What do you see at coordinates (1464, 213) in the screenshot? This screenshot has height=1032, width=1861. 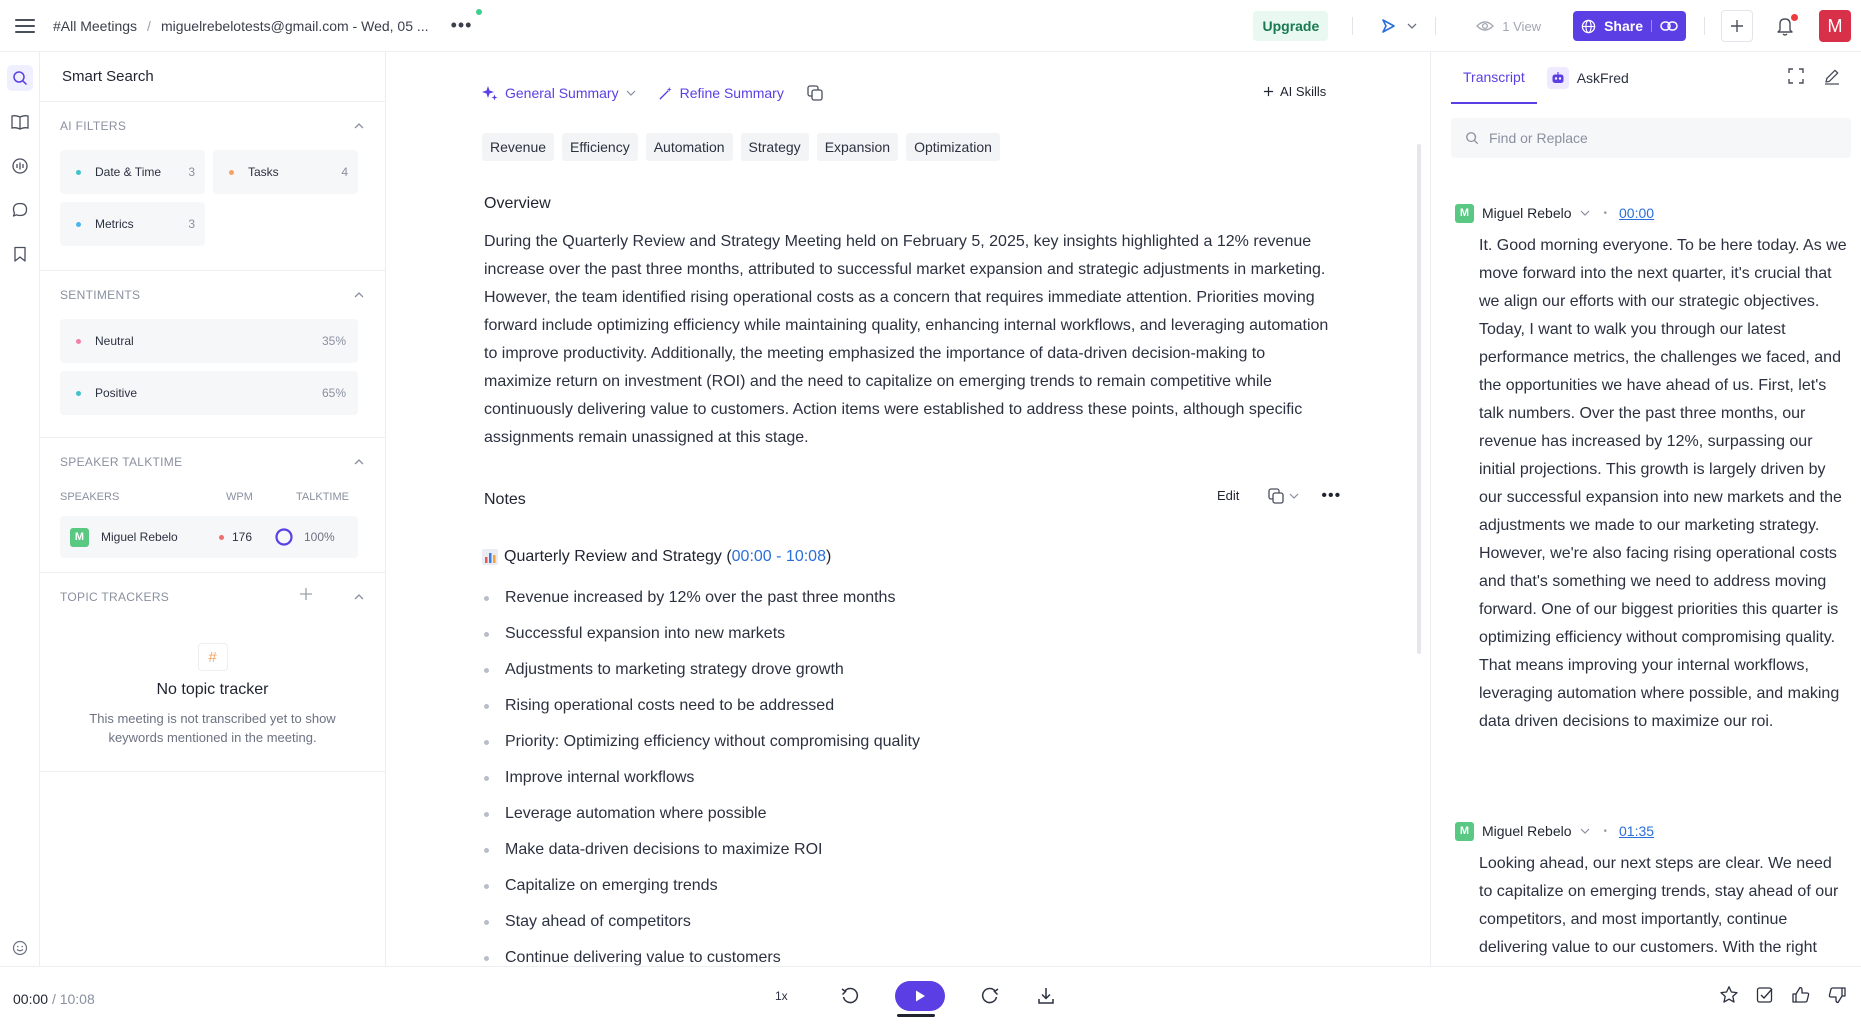 I see `speaker-avatar: M` at bounding box center [1464, 213].